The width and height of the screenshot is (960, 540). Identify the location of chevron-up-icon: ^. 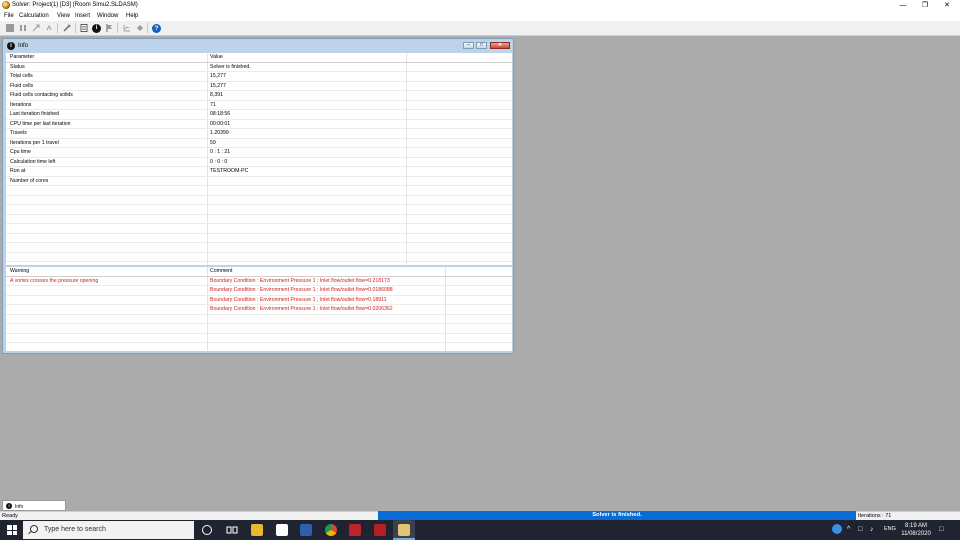
(848, 529).